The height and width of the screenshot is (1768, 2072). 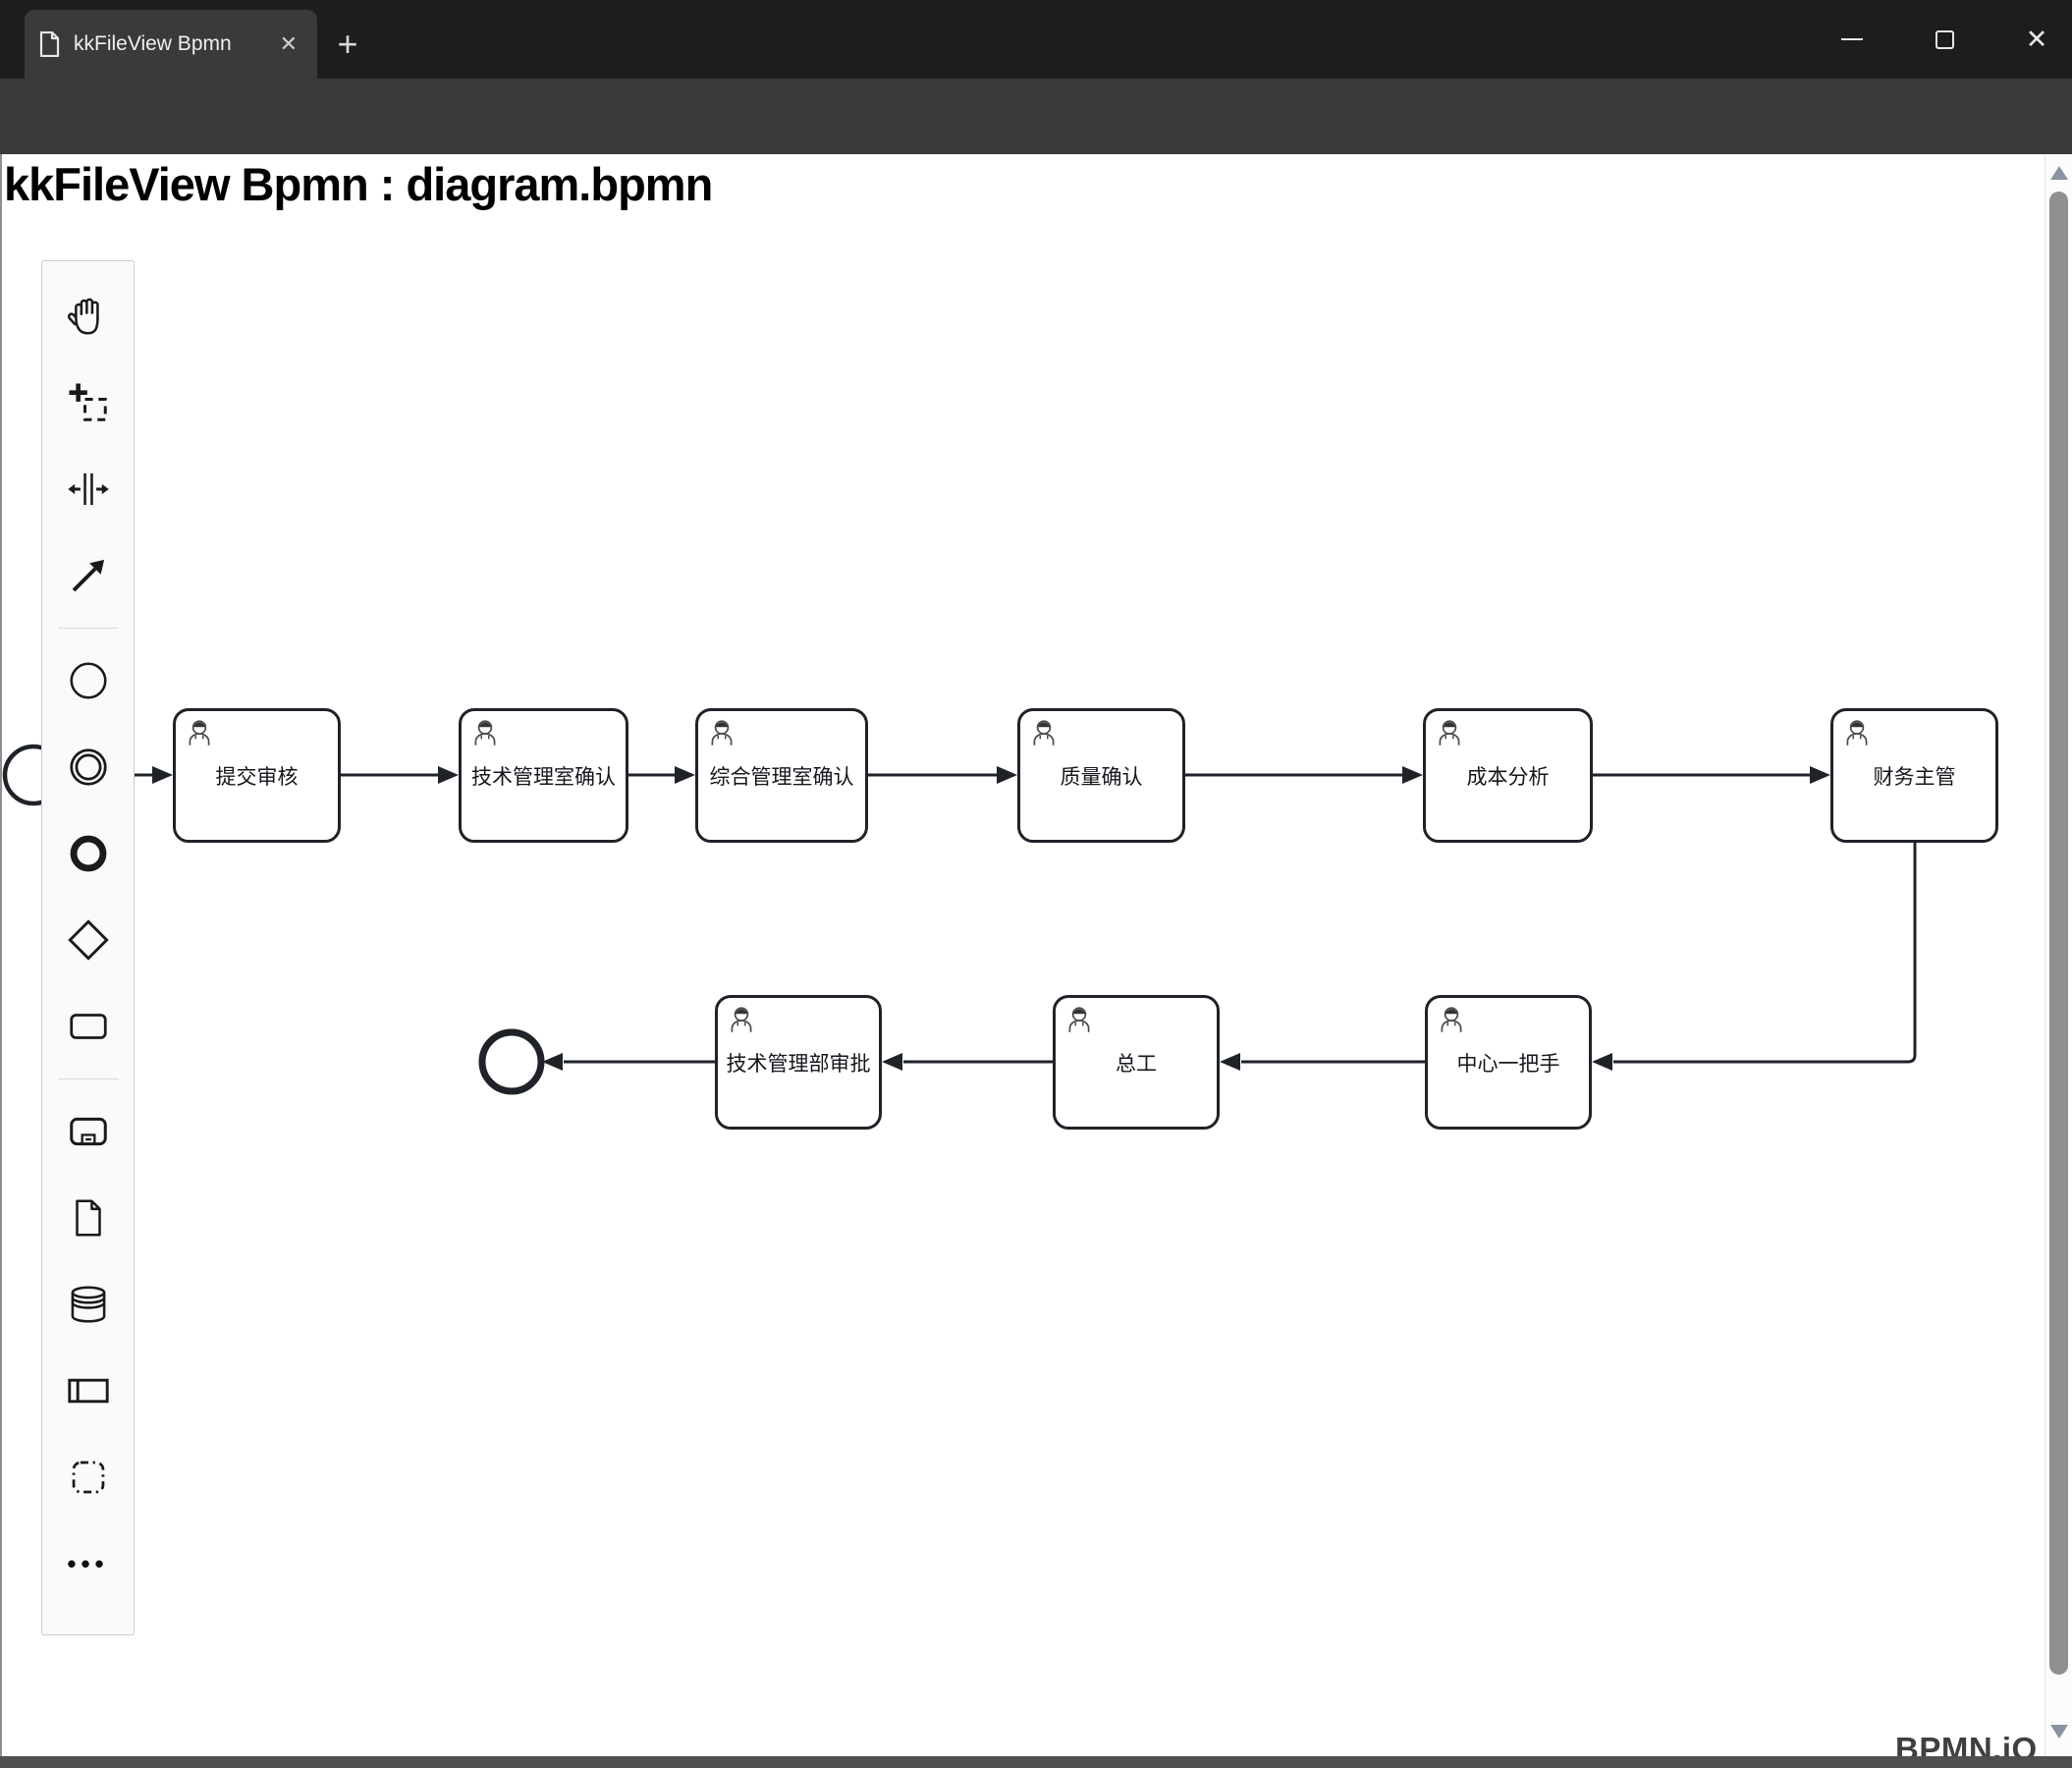 I want to click on create-data-store, so click(x=88, y=1304).